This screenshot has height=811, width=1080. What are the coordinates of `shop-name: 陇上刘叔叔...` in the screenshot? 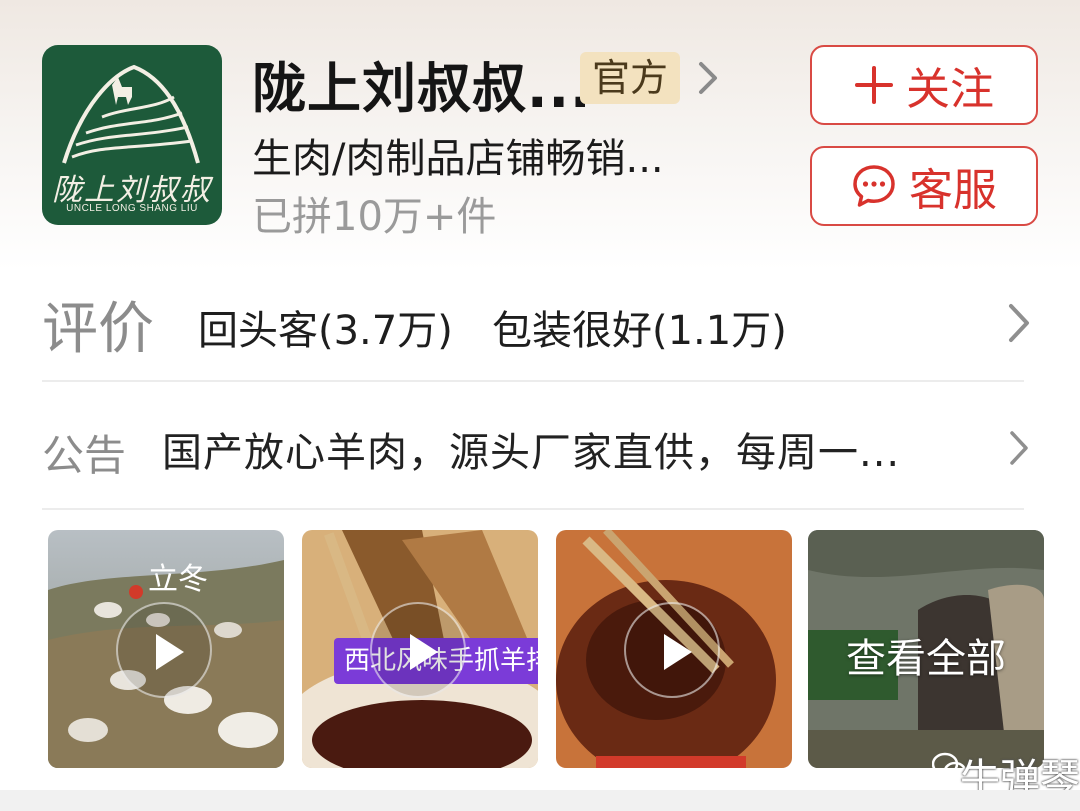 It's located at (422, 83).